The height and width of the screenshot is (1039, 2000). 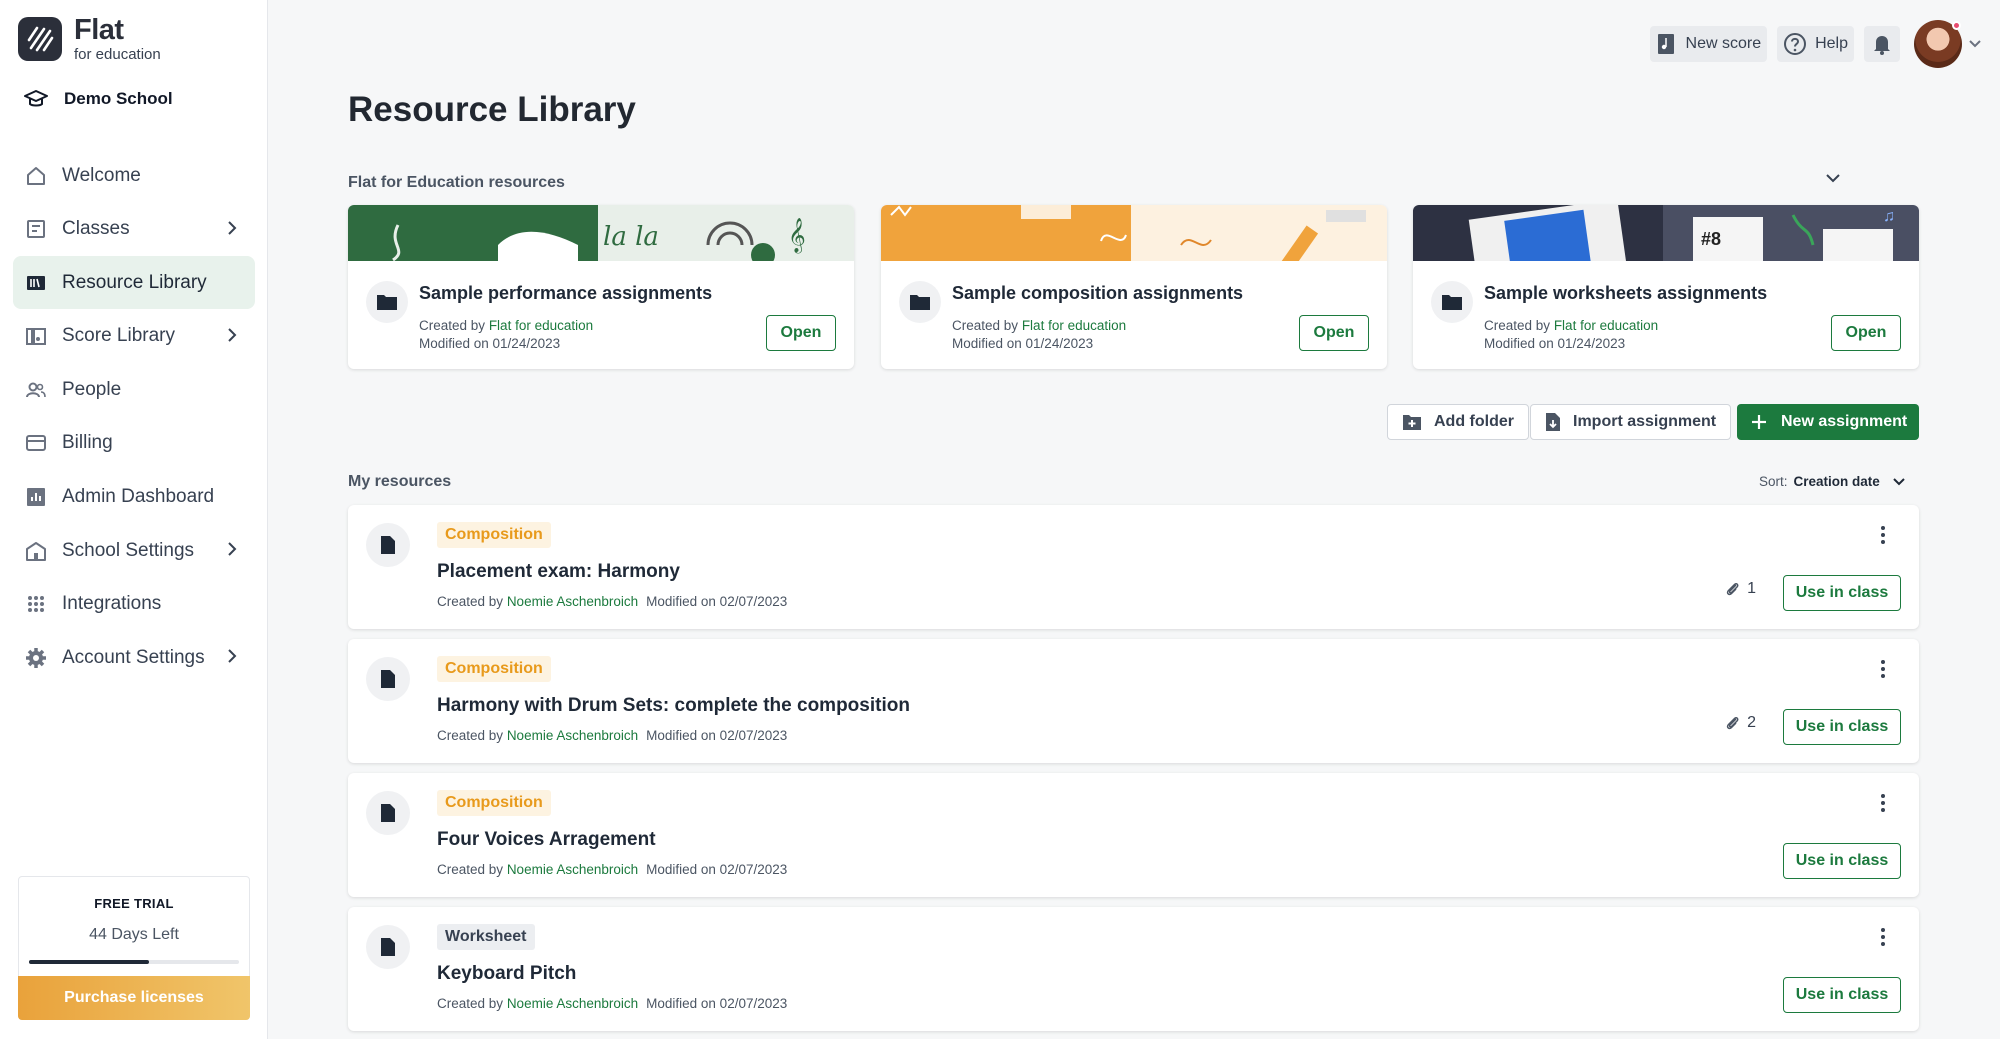 What do you see at coordinates (492, 109) in the screenshot?
I see `page-title: Resource Library` at bounding box center [492, 109].